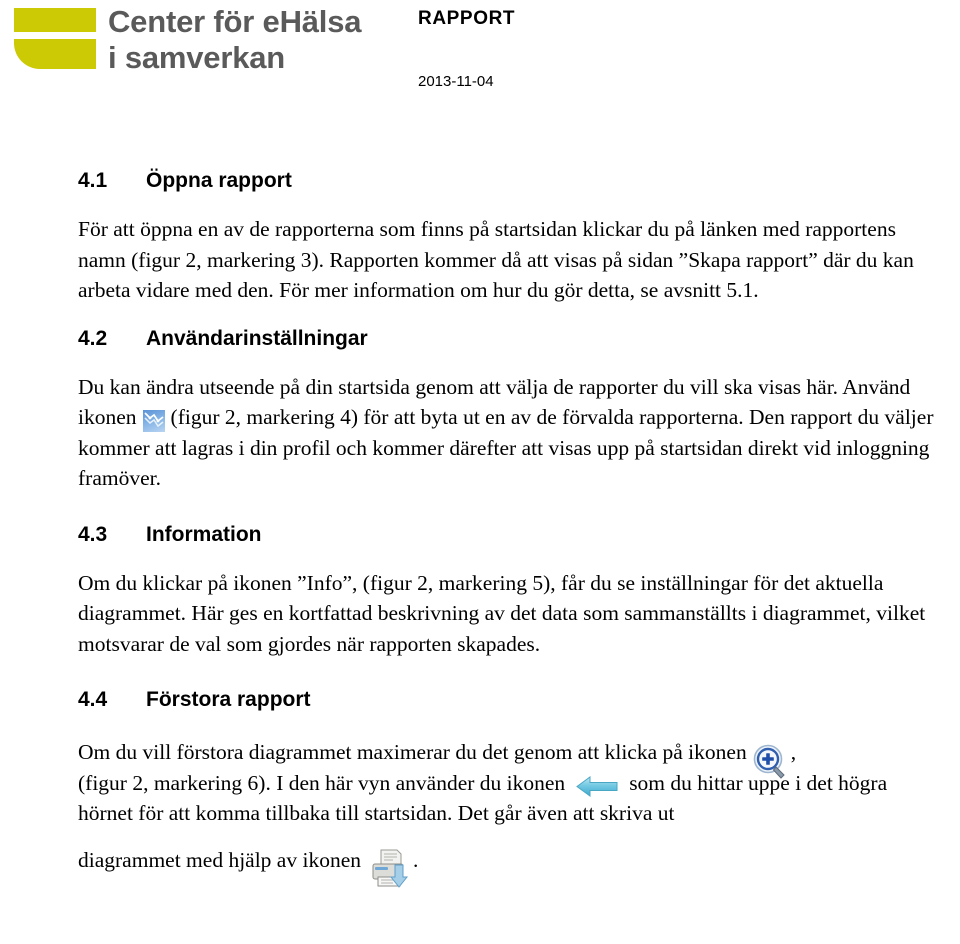  What do you see at coordinates (228, 699) in the screenshot?
I see `heading-4-4-title: Förstora rapport` at bounding box center [228, 699].